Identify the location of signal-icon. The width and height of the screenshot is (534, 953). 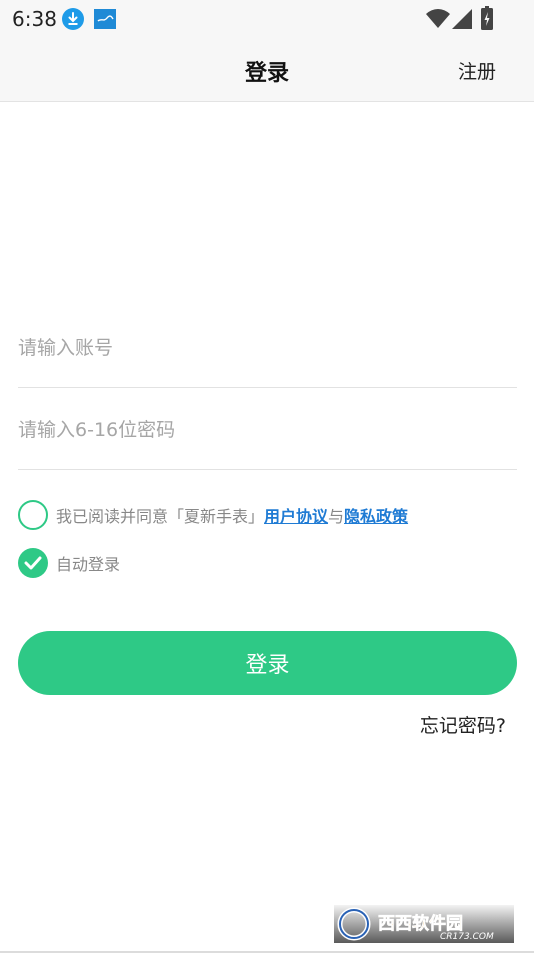
(462, 19).